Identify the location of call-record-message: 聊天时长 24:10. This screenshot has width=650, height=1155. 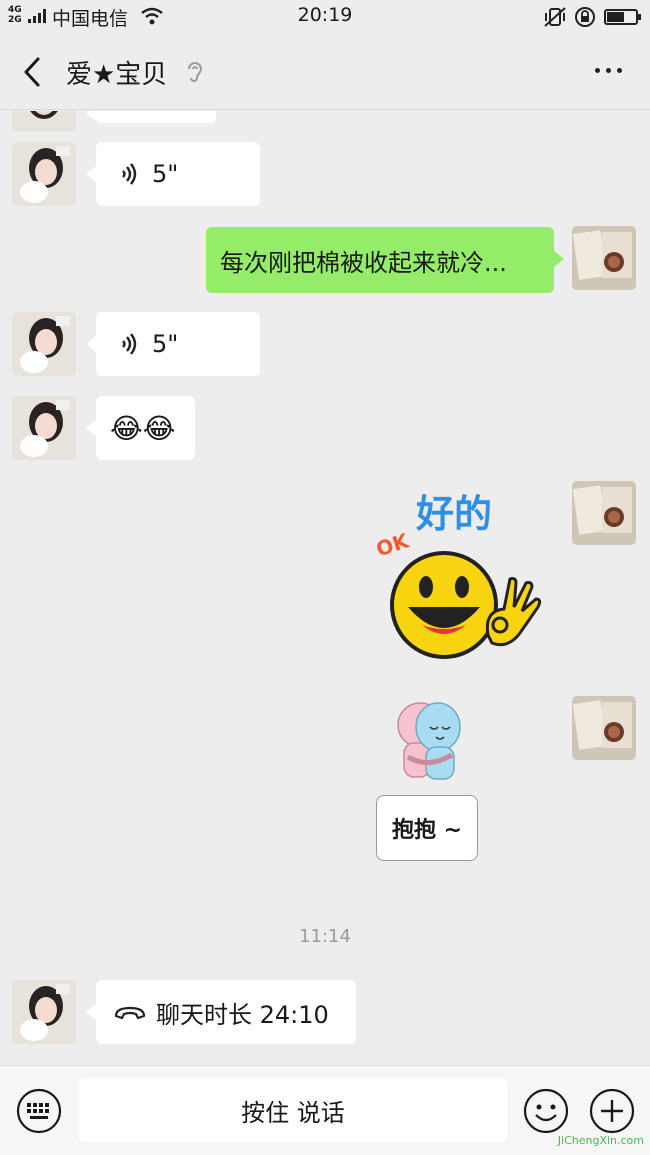
(221, 1012).